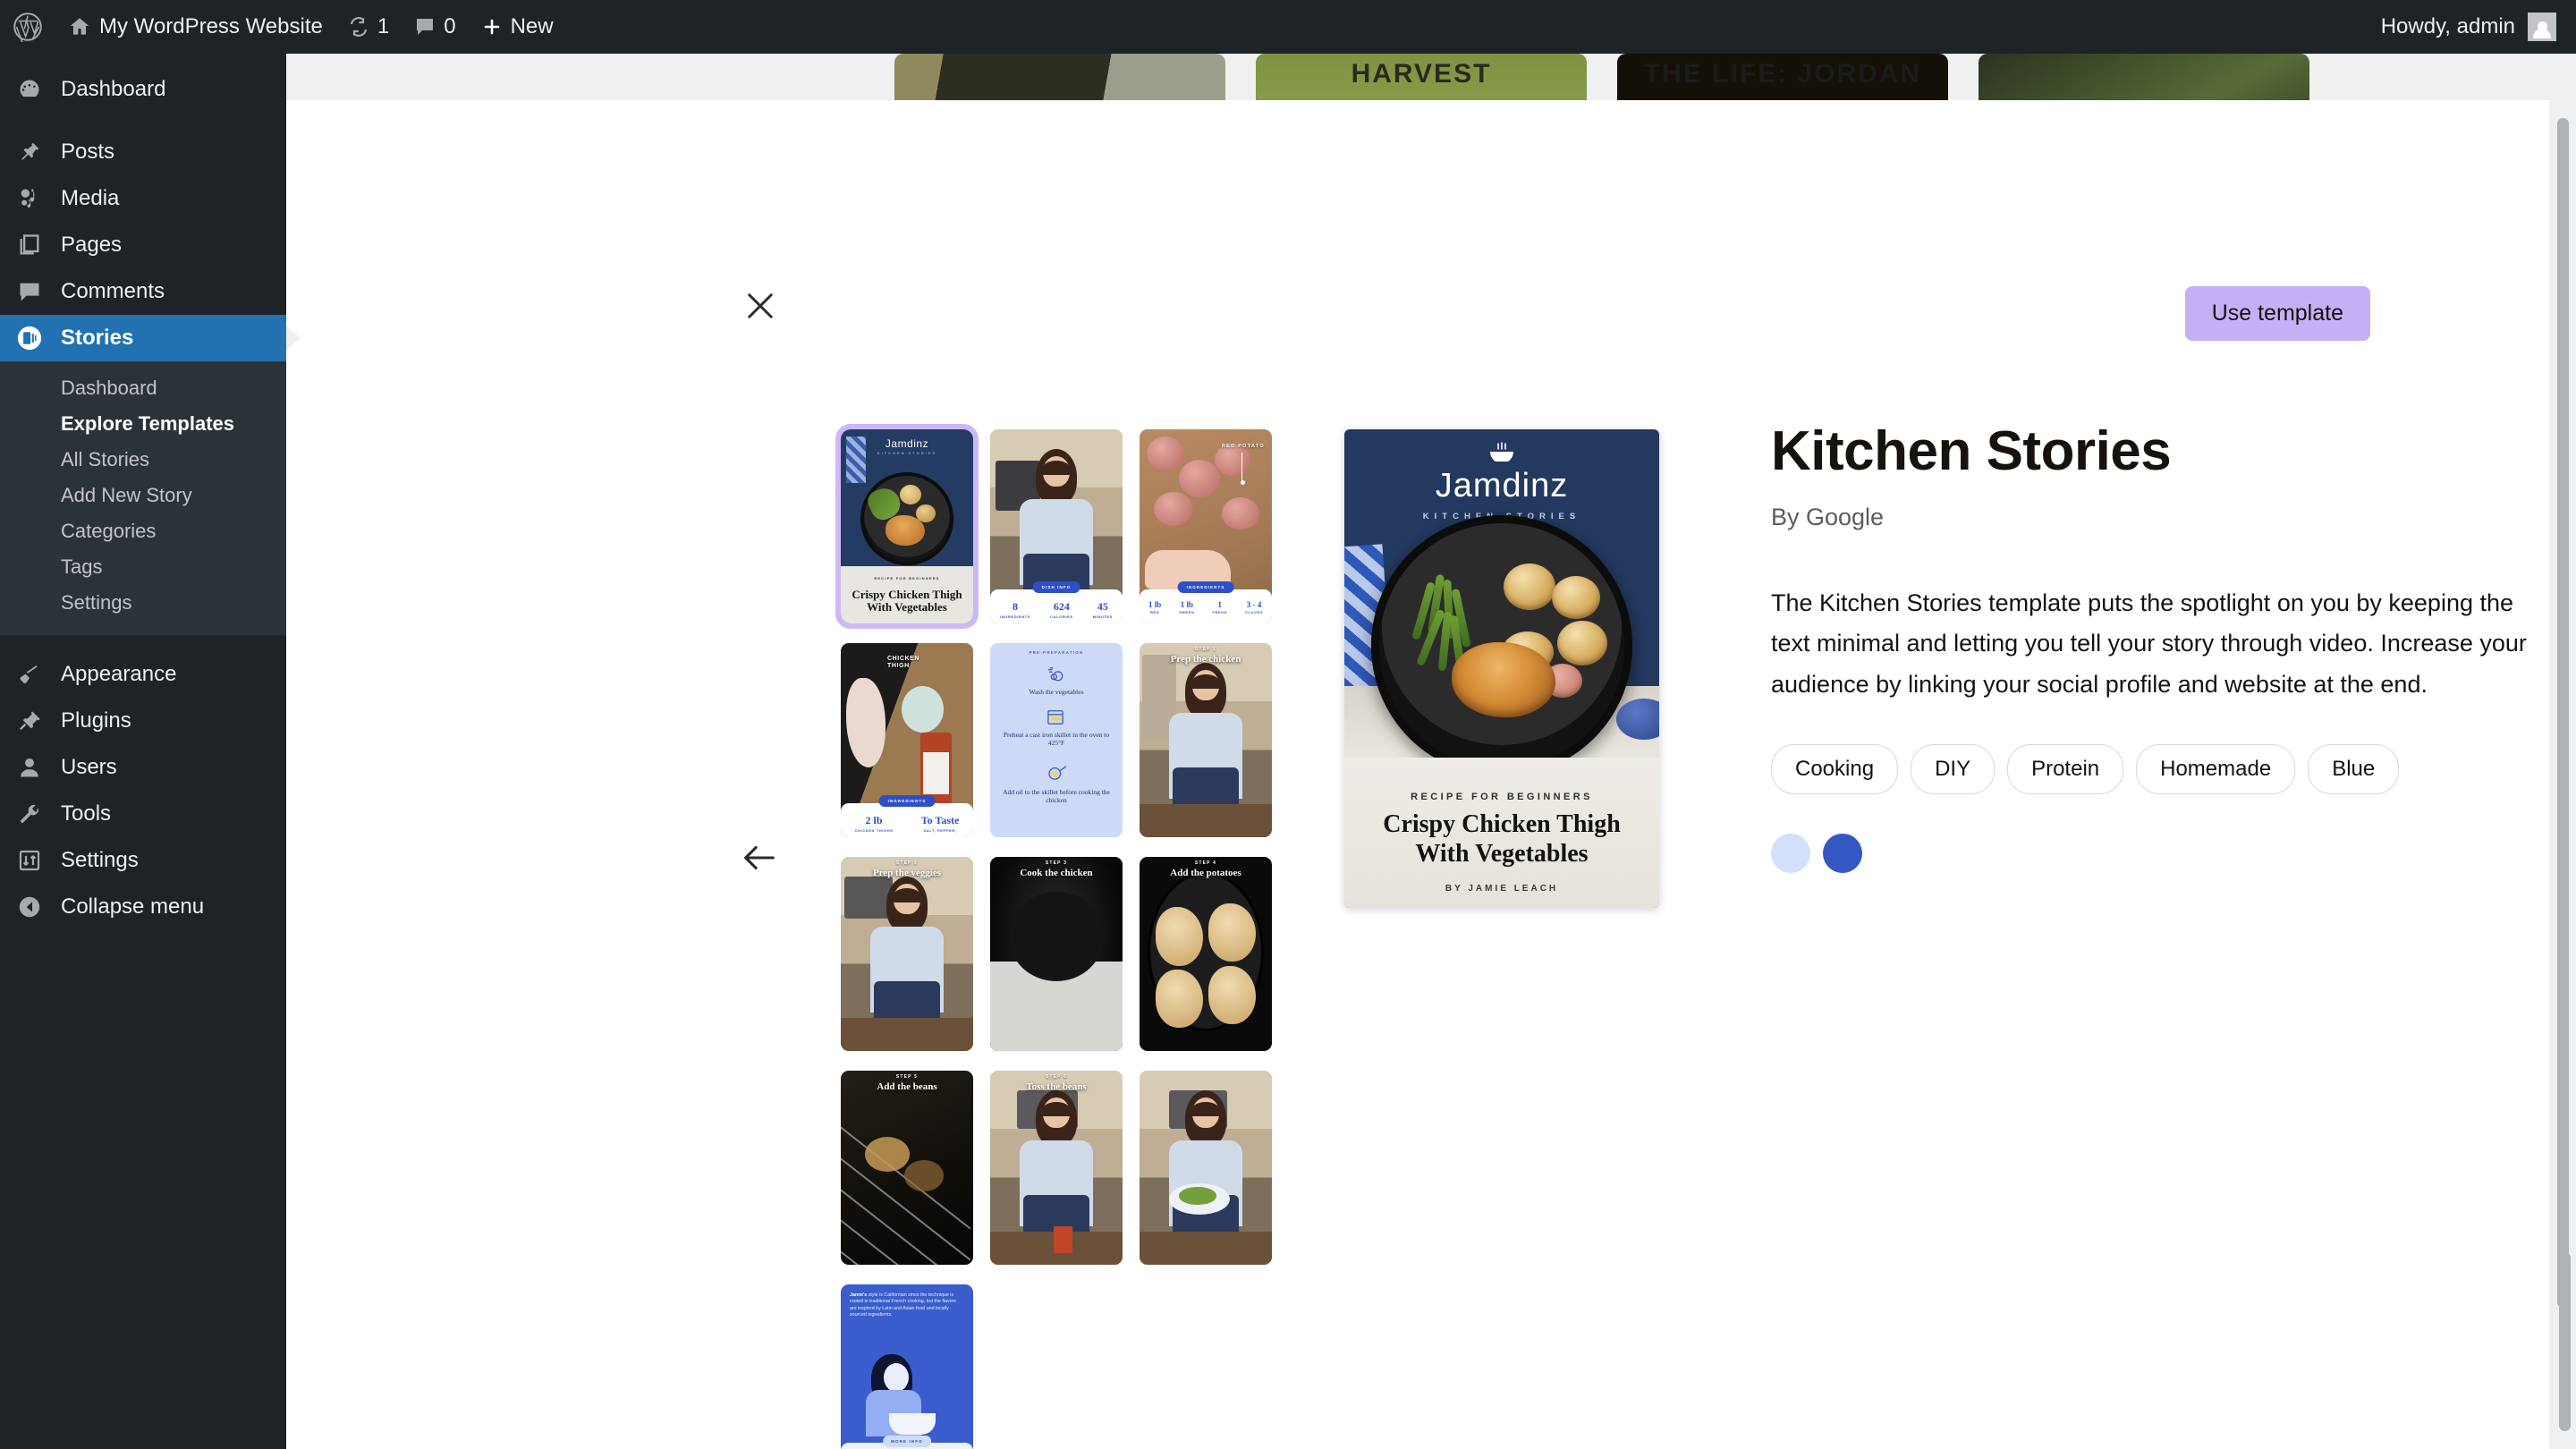 The image size is (2576, 1449). Describe the element at coordinates (1102, 606) in the screenshot. I see `stat-value: 45` at that location.